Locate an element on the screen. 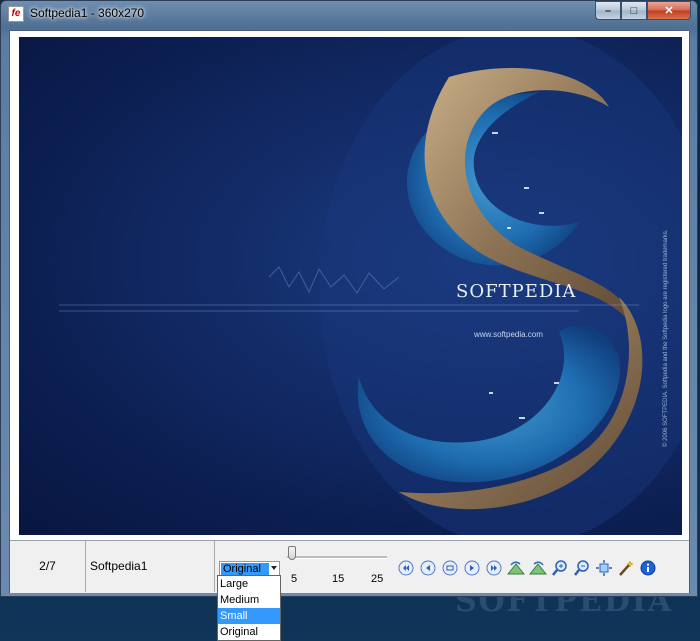  zoom-option-medium: Medium is located at coordinates (249, 600).